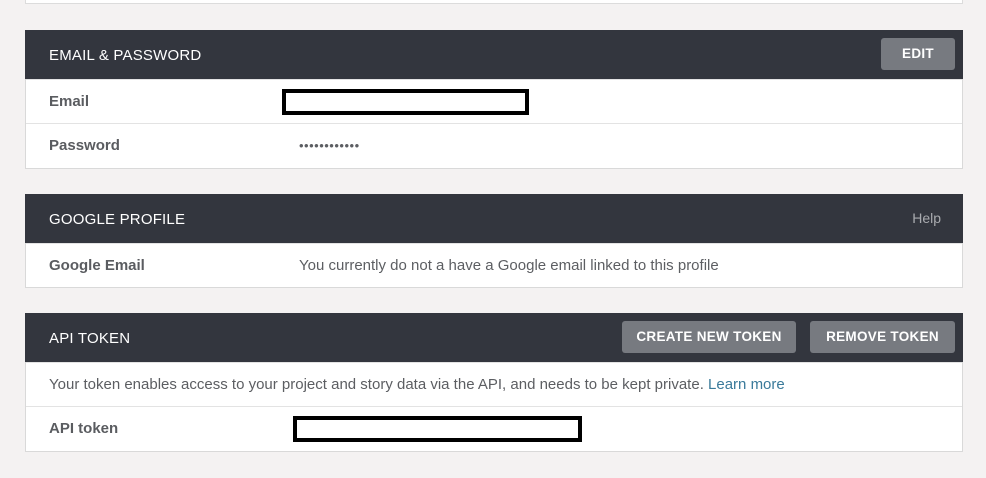 This screenshot has width=986, height=478. Describe the element at coordinates (926, 218) in the screenshot. I see `help-link: Help` at that location.